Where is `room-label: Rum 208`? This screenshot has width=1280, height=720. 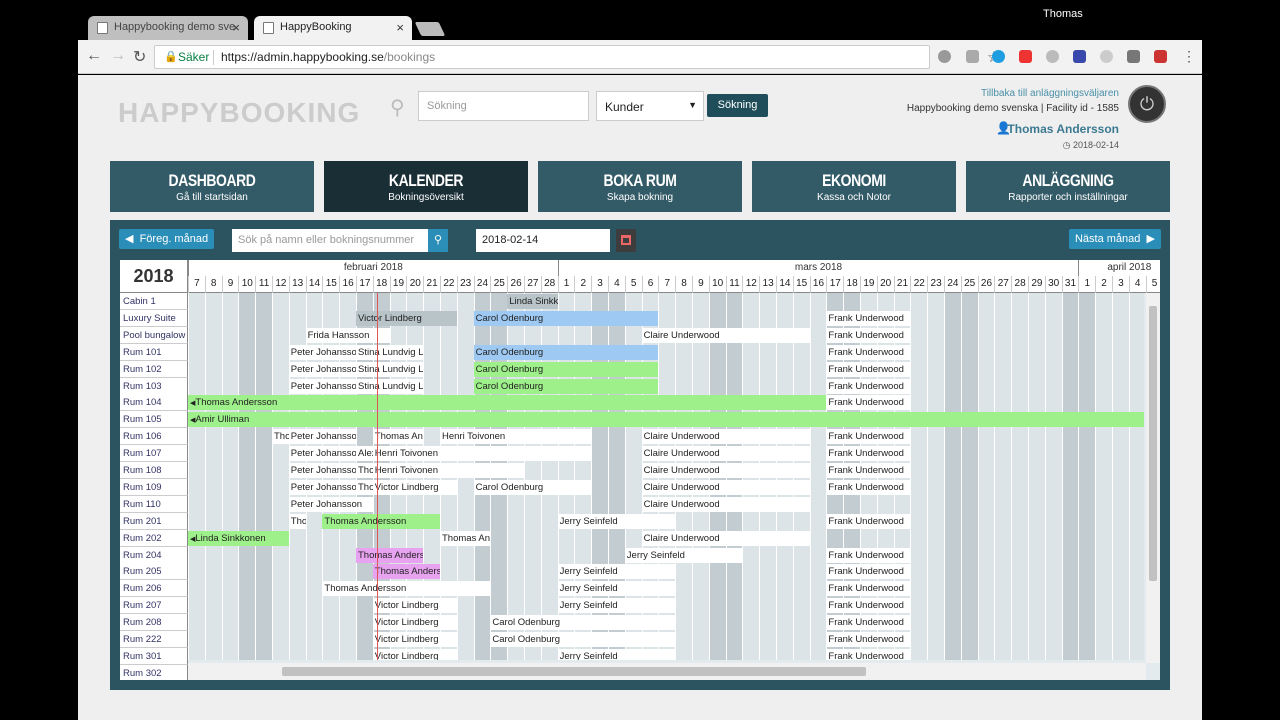 room-label: Rum 208 is located at coordinates (154, 623).